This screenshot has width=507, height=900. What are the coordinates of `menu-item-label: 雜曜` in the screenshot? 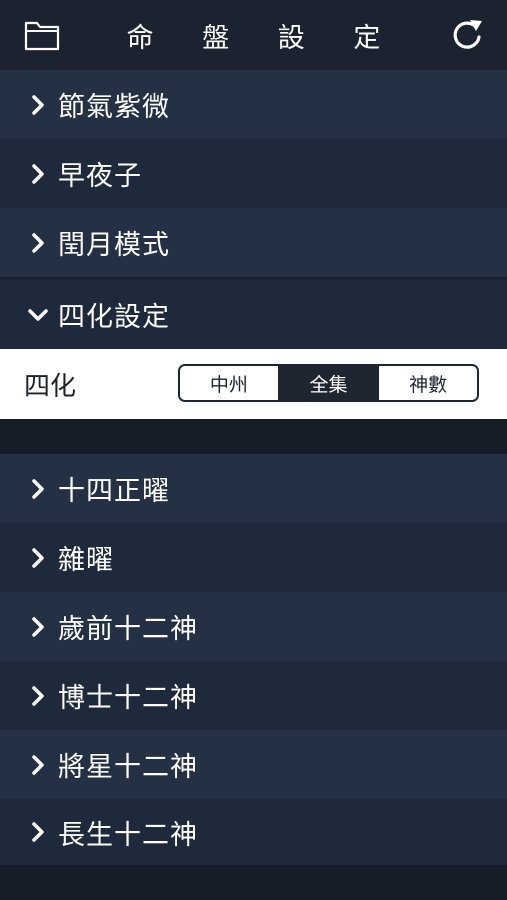 It's located at (86, 560).